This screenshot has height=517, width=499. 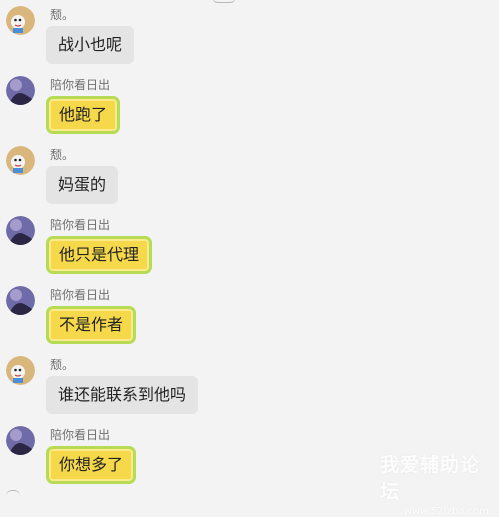 What do you see at coordinates (82, 185) in the screenshot?
I see `message-bubble: 妈蛋的` at bounding box center [82, 185].